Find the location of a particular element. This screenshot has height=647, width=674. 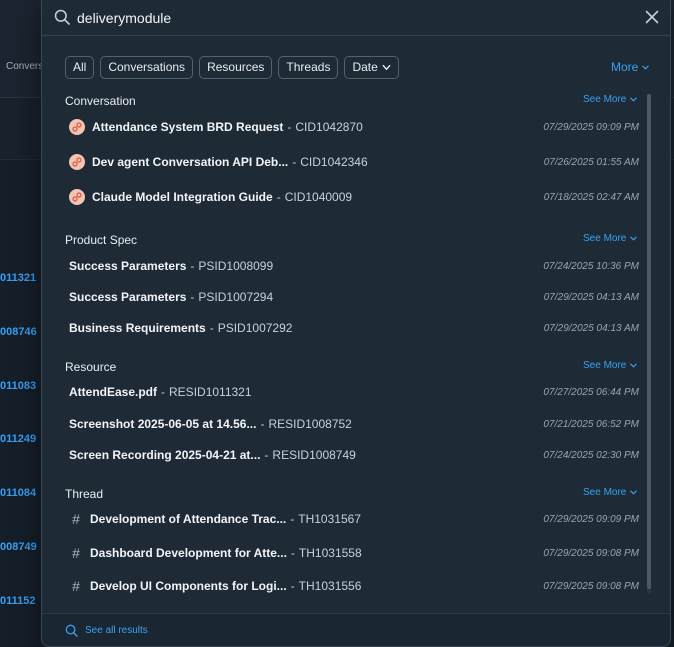

result-timestamp: 07/21/2025 06:52 PM is located at coordinates (591, 424).